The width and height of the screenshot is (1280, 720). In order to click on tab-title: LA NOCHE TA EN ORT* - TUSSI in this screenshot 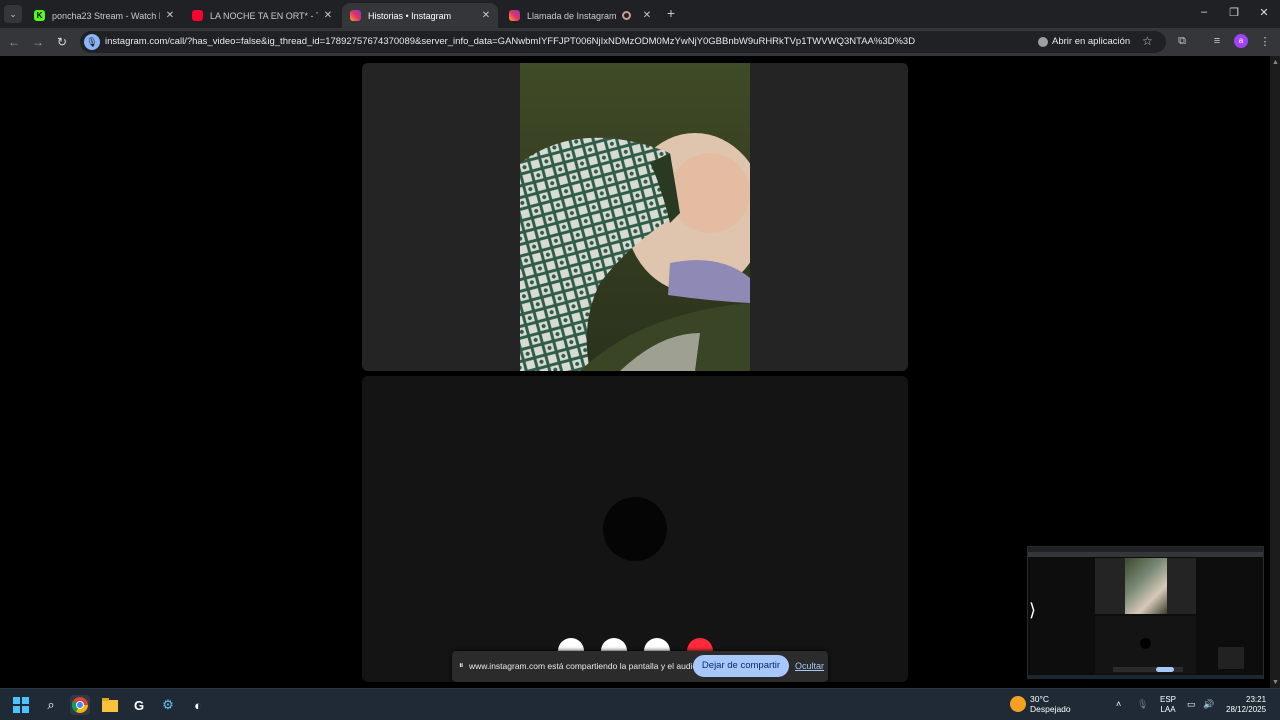, I will do `click(264, 15)`.